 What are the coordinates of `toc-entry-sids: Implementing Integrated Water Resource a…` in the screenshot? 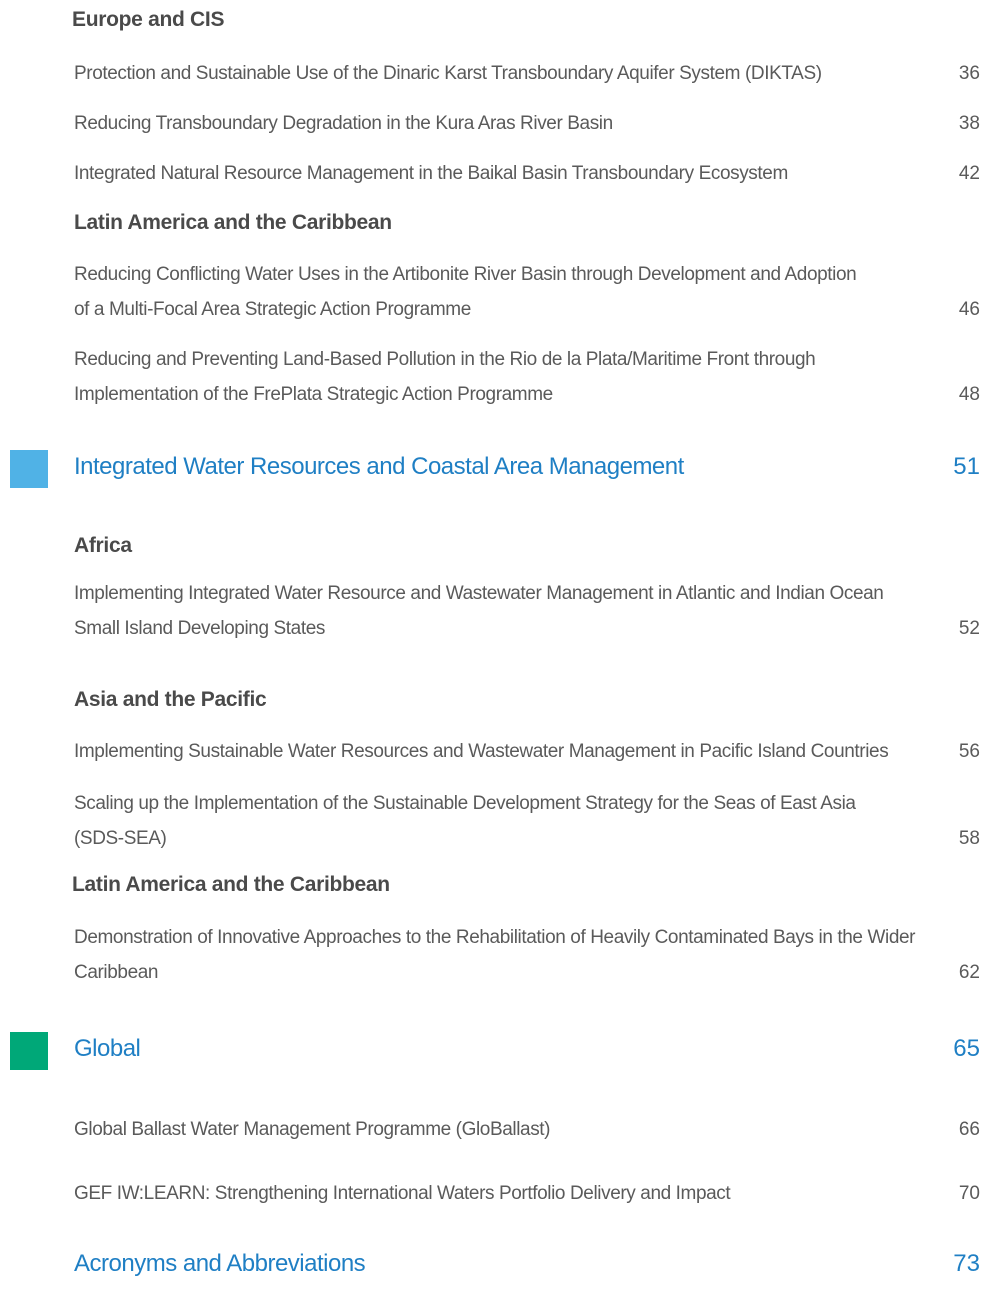 It's located at (489, 611).